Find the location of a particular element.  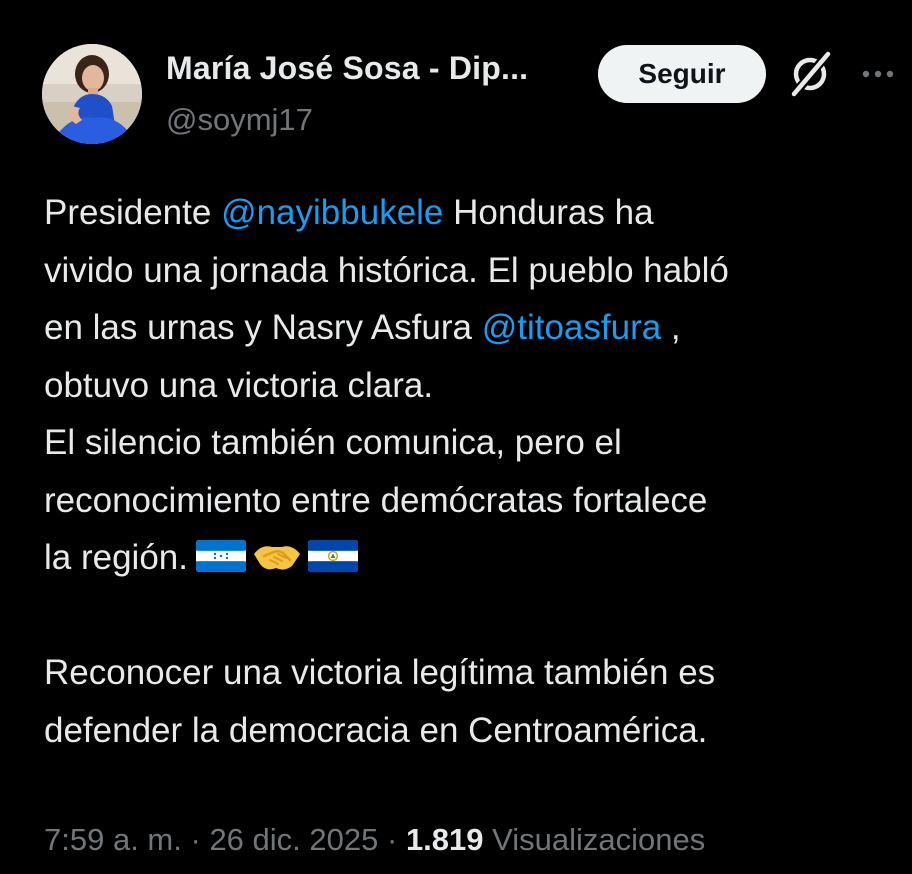

follow-button: Seguir is located at coordinates (682, 74).